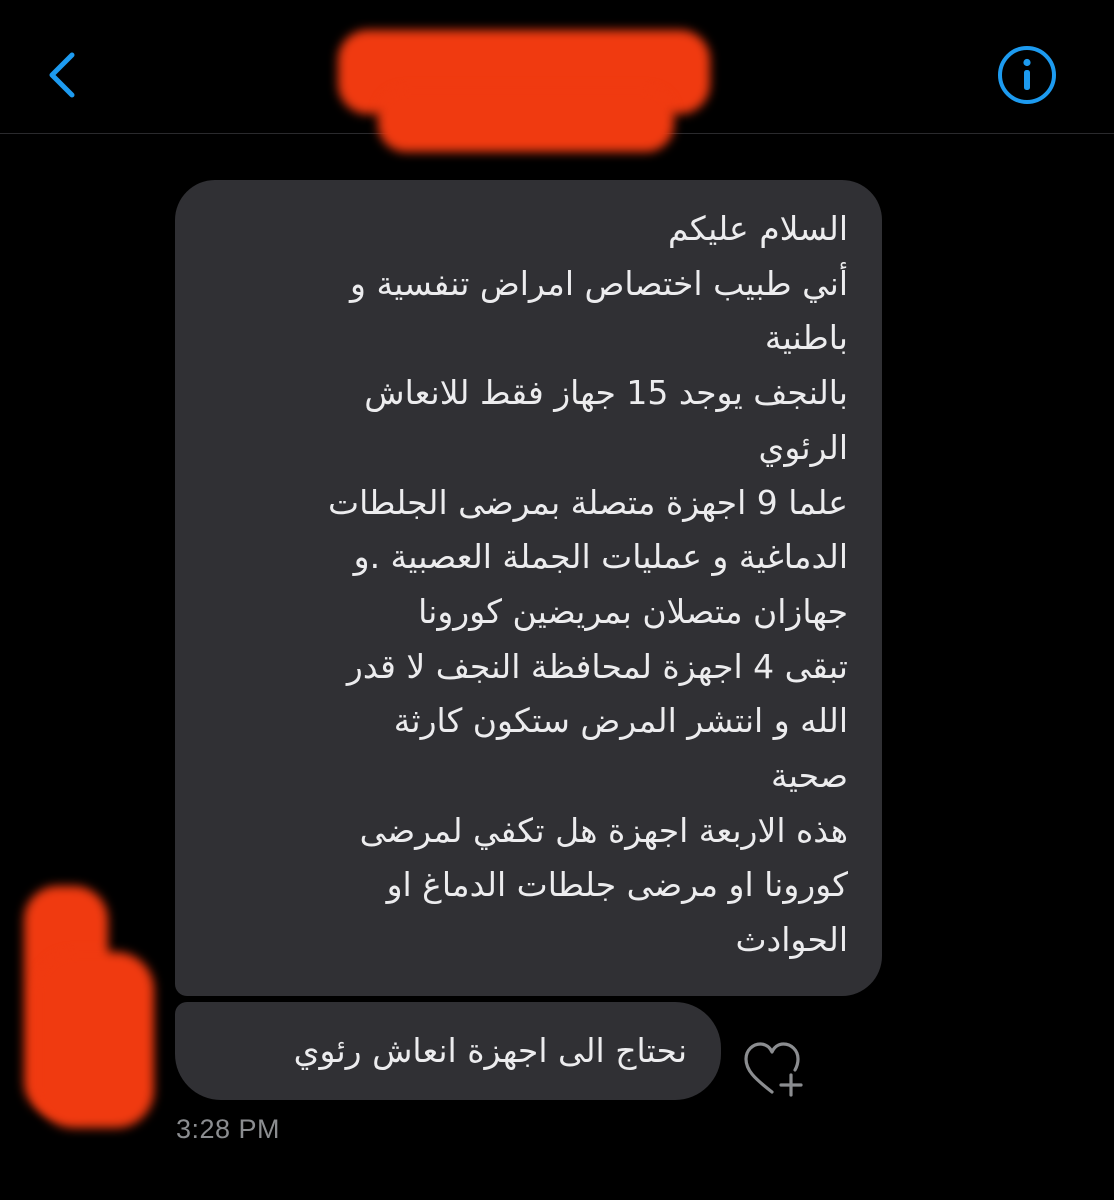 This screenshot has width=1114, height=1200. What do you see at coordinates (791, 940) in the screenshot?
I see `message-line: الحوادث` at bounding box center [791, 940].